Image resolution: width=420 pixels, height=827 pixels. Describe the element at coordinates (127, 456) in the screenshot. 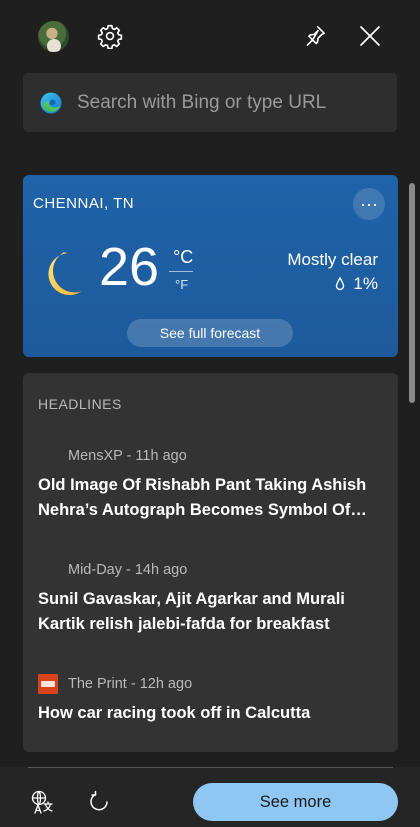

I see `news-source-meta: MensXP - 11h ago` at that location.